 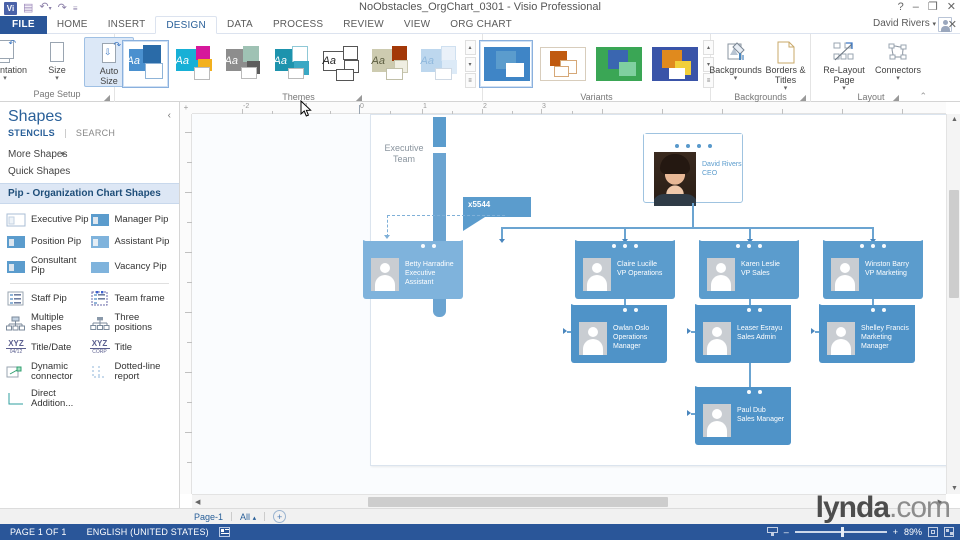 I want to click on zoom-slider-handle, so click(x=842, y=532).